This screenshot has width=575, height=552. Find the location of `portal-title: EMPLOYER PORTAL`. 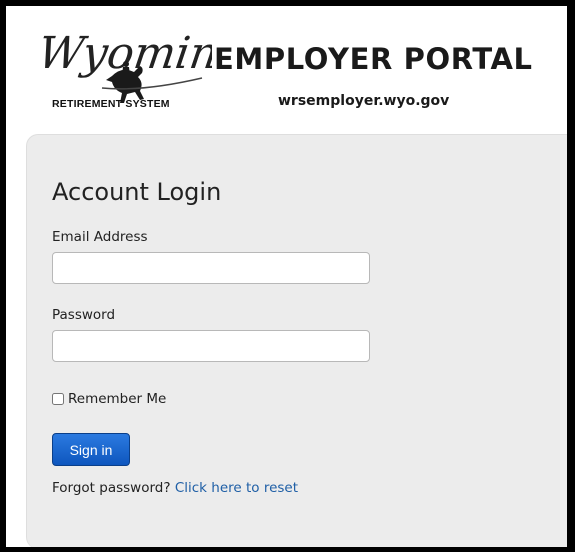

portal-title: EMPLOYER PORTAL is located at coordinates (373, 59).